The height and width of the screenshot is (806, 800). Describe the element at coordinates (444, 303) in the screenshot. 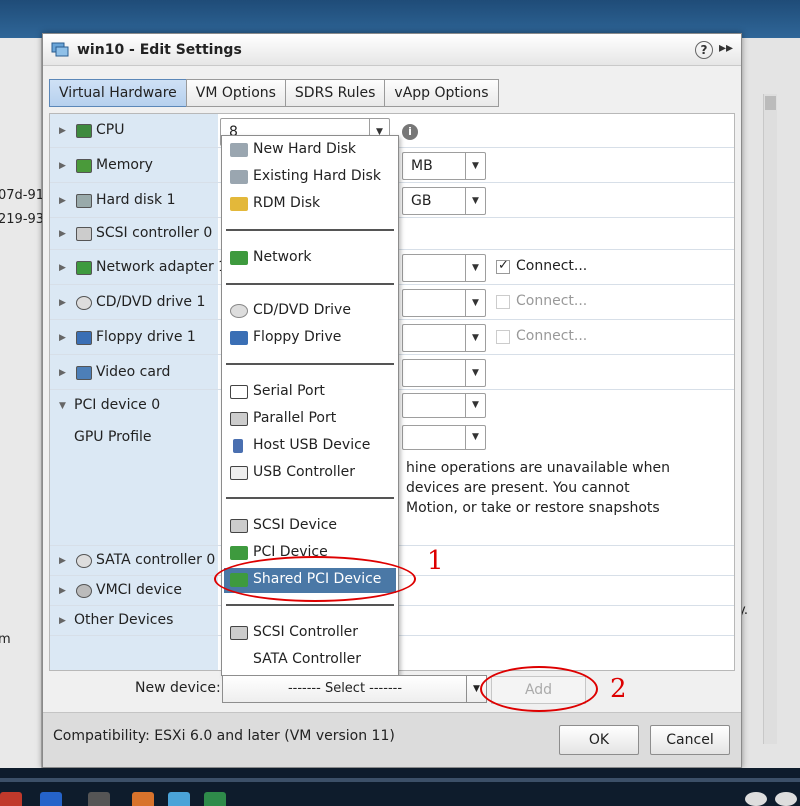

I see `cd-select: ▼` at that location.